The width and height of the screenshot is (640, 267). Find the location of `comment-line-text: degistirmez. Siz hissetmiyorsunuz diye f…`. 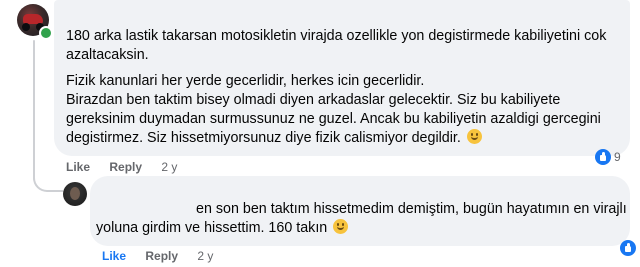

comment-line-text: degistirmez. Siz hissetmiyorsunuz diye f… is located at coordinates (263, 138).